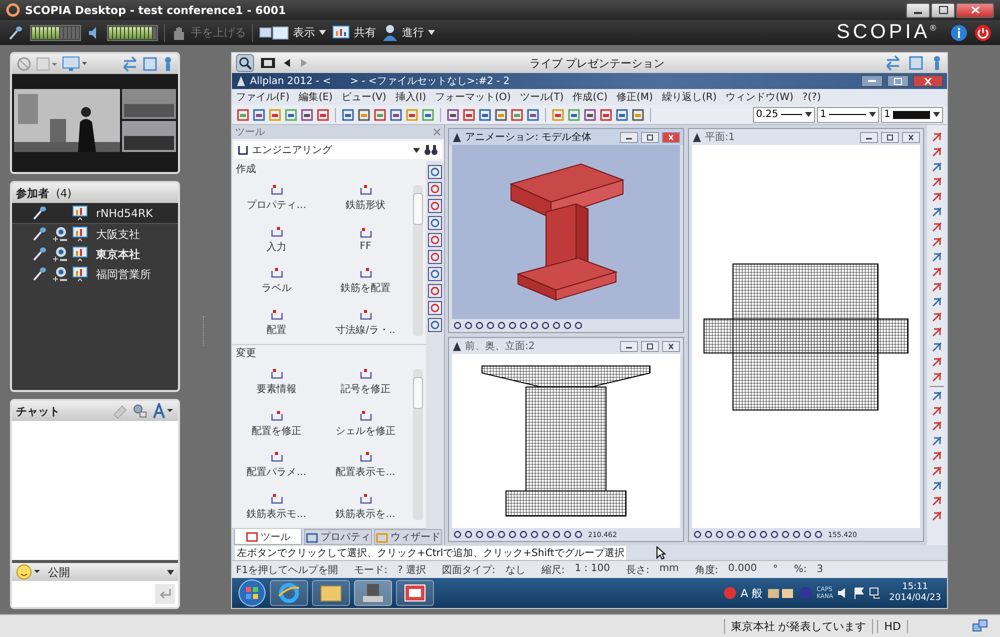 The height and width of the screenshot is (637, 1000). Describe the element at coordinates (689, 97) in the screenshot. I see `menu-item: 繰り返し(R)` at that location.